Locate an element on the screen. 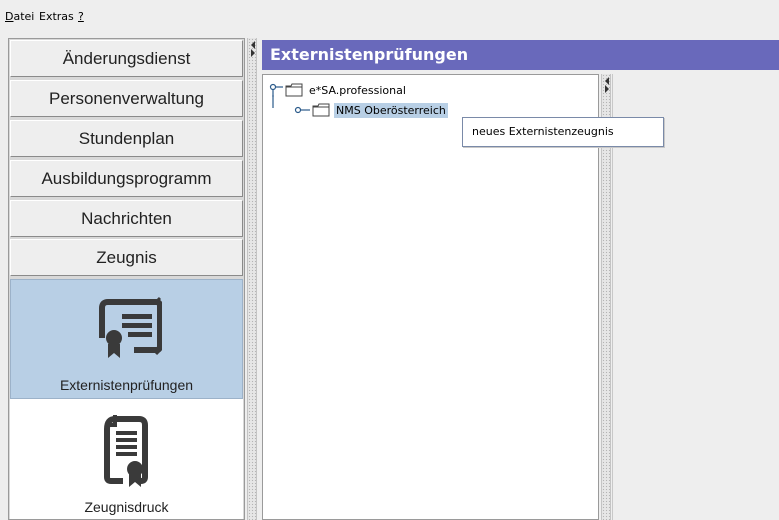  zeugnis-tiles: Externistenprüfungen Zeugnisdruck is located at coordinates (126, 399).